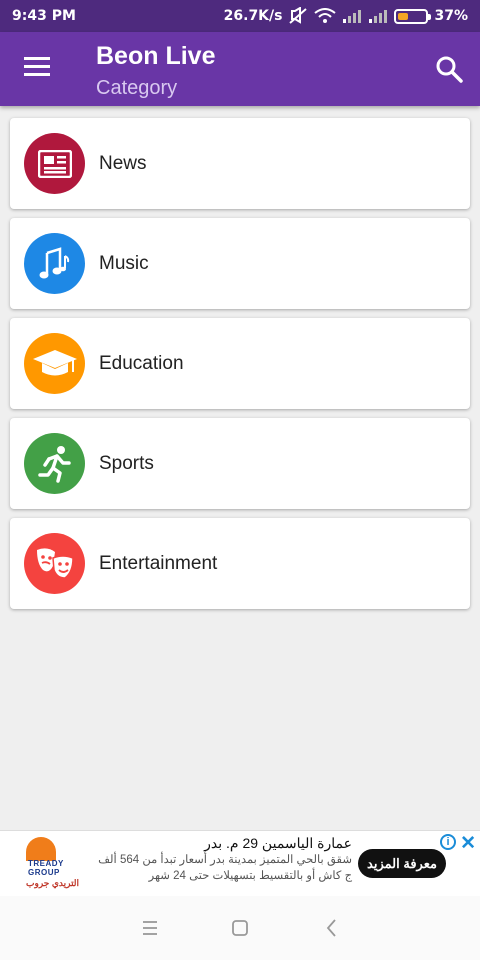 This screenshot has width=480, height=960. What do you see at coordinates (44, 16) in the screenshot?
I see `status-time: 9:43 PM` at bounding box center [44, 16].